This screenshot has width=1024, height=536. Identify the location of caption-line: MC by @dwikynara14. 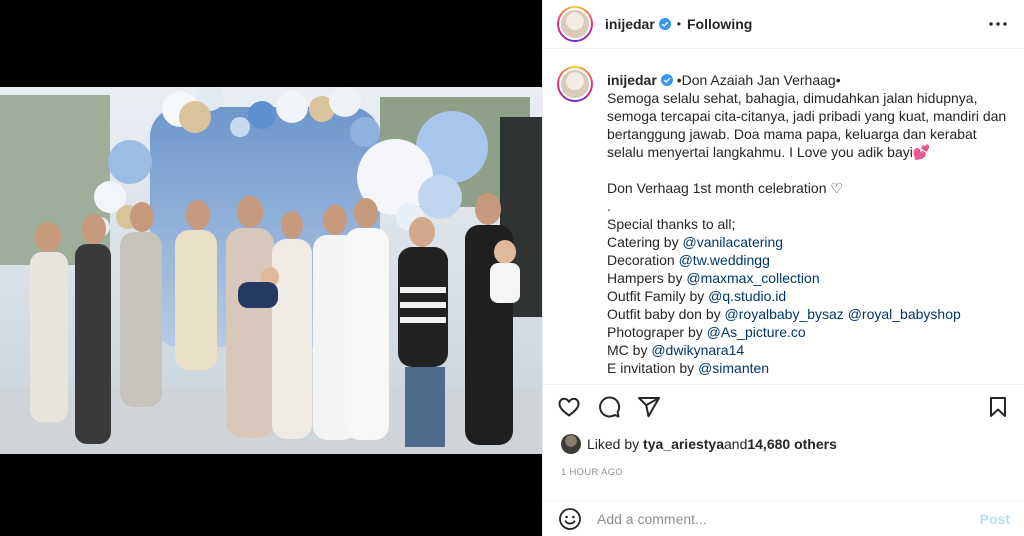
(806, 350).